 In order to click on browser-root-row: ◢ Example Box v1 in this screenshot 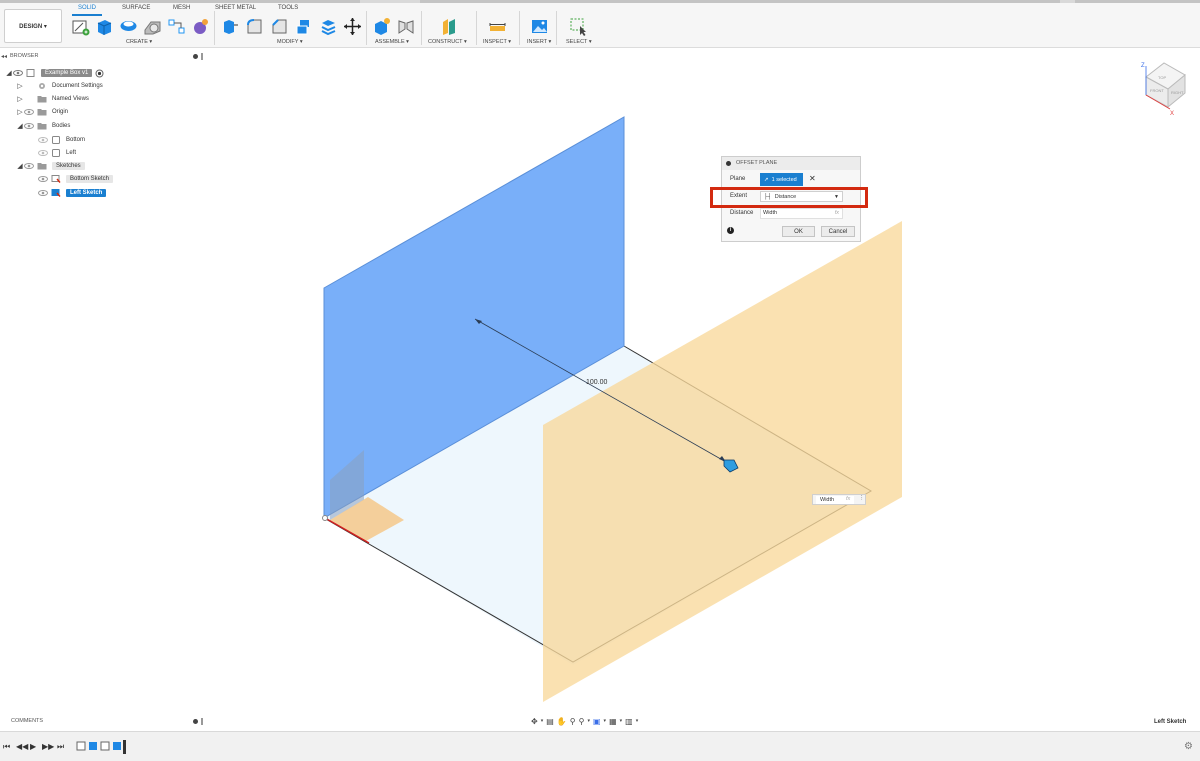, I will do `click(54, 73)`.